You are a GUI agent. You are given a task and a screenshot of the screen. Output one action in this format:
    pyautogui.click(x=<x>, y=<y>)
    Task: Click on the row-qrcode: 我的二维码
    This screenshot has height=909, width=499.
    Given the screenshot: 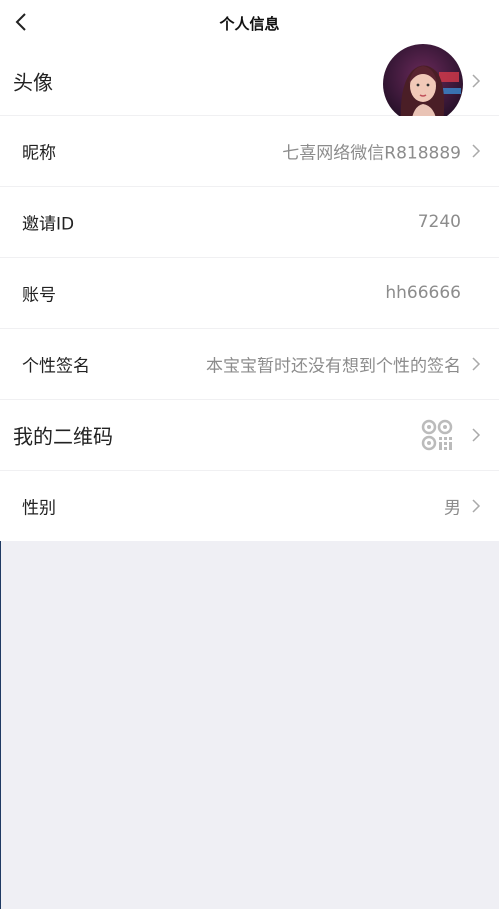 What is the action you would take?
    pyautogui.click(x=249, y=435)
    